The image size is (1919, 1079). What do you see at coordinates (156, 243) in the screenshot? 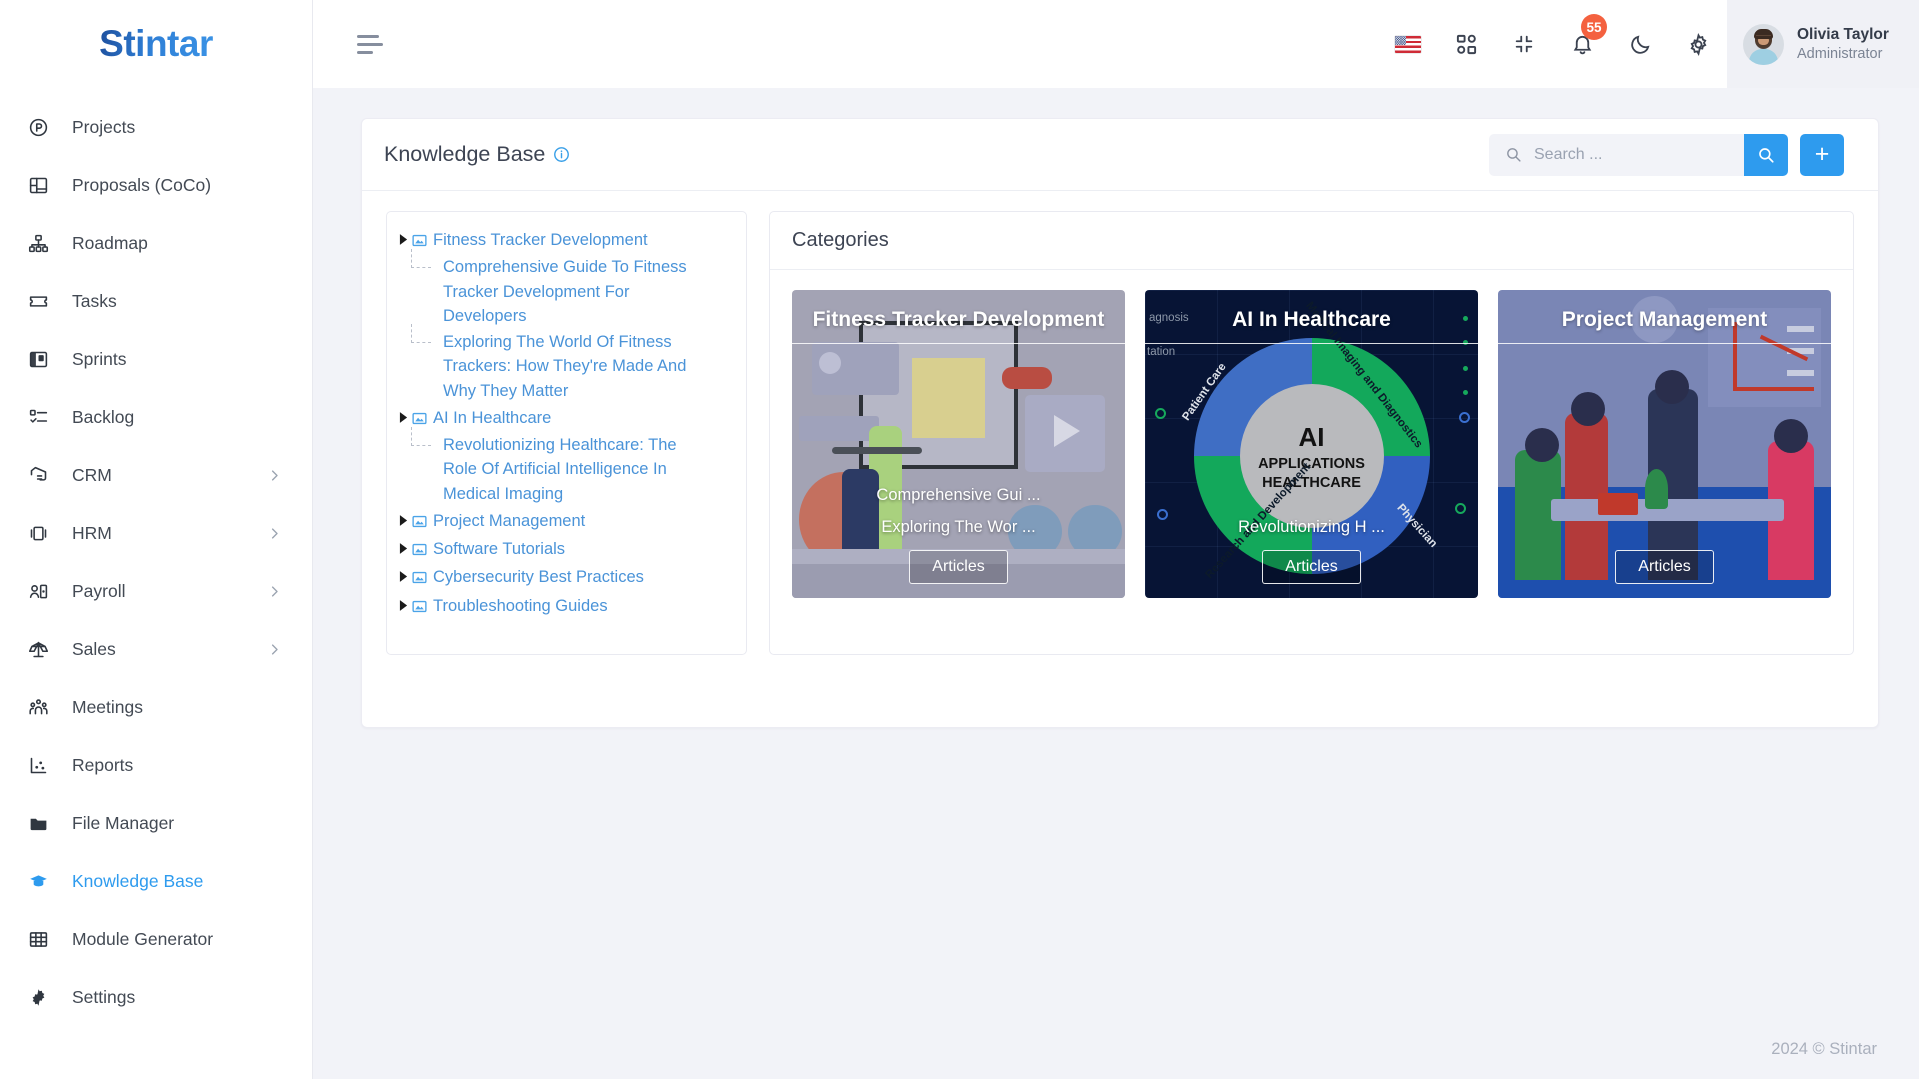
I see `sidebar-item-roadmap: Roadmap` at bounding box center [156, 243].